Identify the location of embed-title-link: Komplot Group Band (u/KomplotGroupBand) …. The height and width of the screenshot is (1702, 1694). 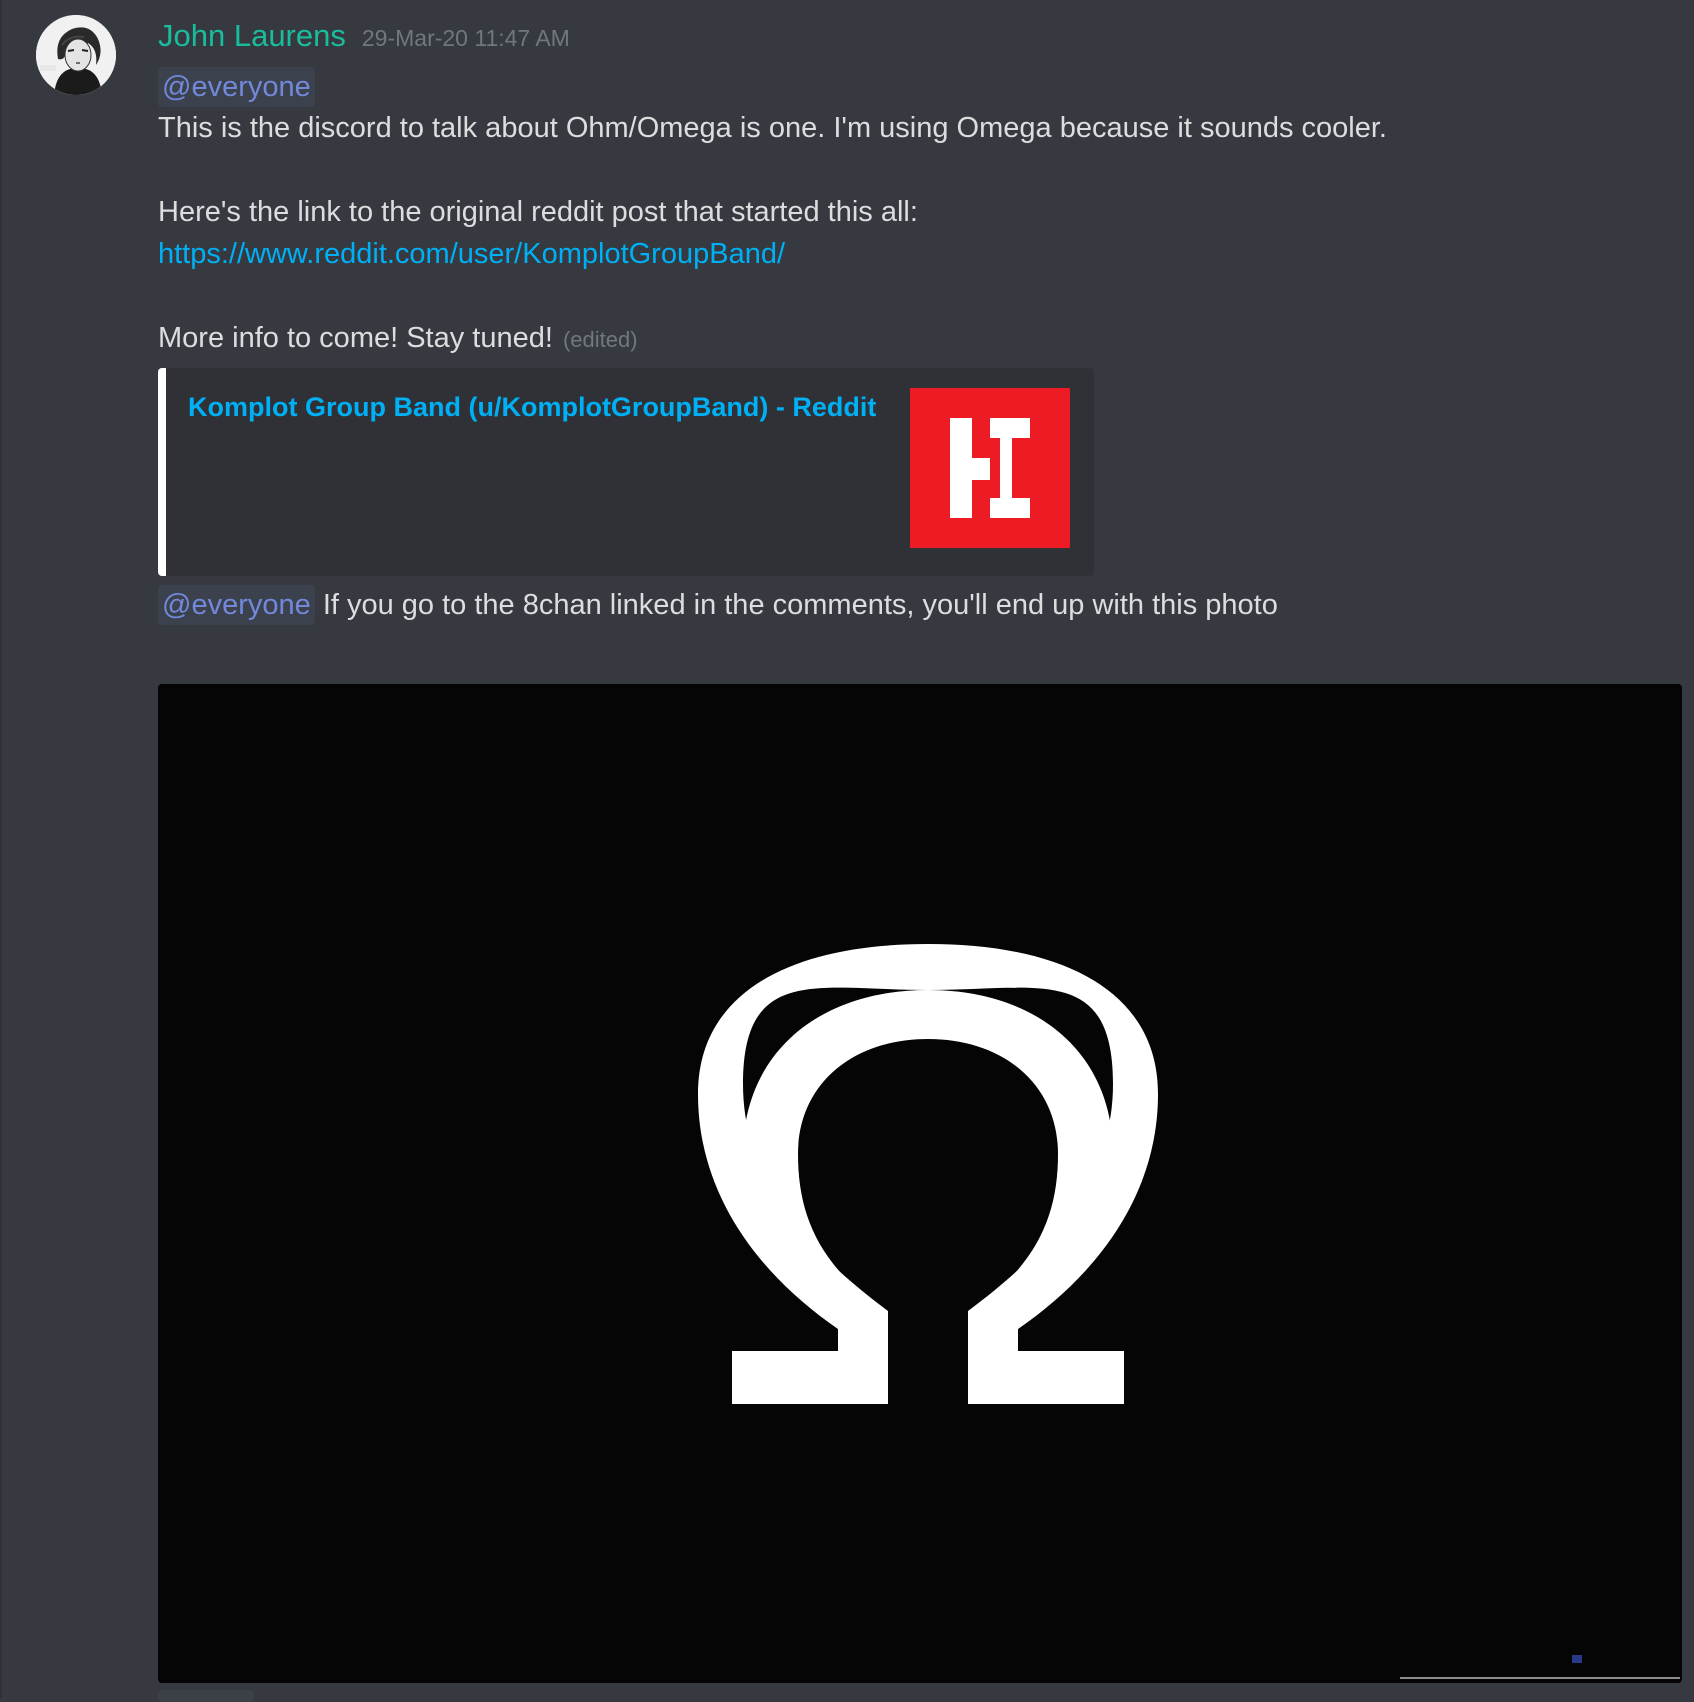
(532, 407).